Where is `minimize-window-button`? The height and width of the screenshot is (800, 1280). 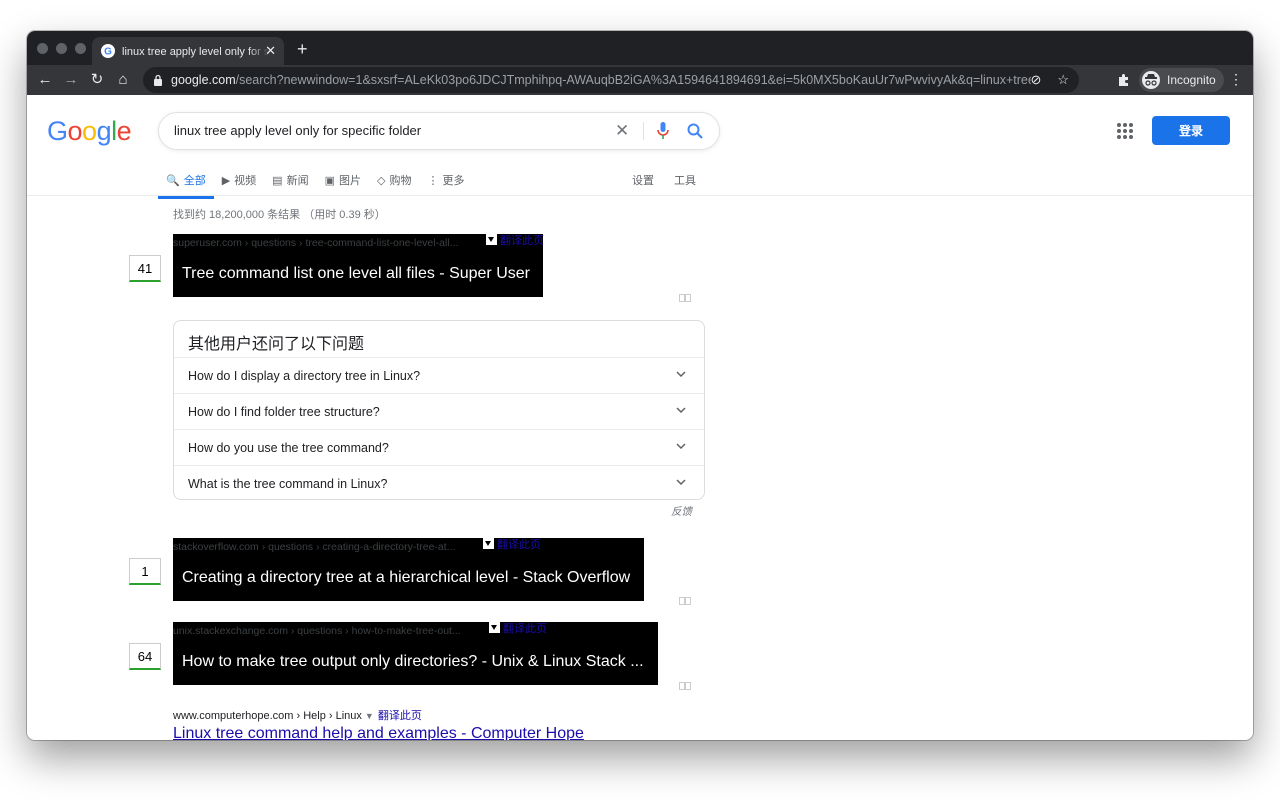 minimize-window-button is located at coordinates (61, 48).